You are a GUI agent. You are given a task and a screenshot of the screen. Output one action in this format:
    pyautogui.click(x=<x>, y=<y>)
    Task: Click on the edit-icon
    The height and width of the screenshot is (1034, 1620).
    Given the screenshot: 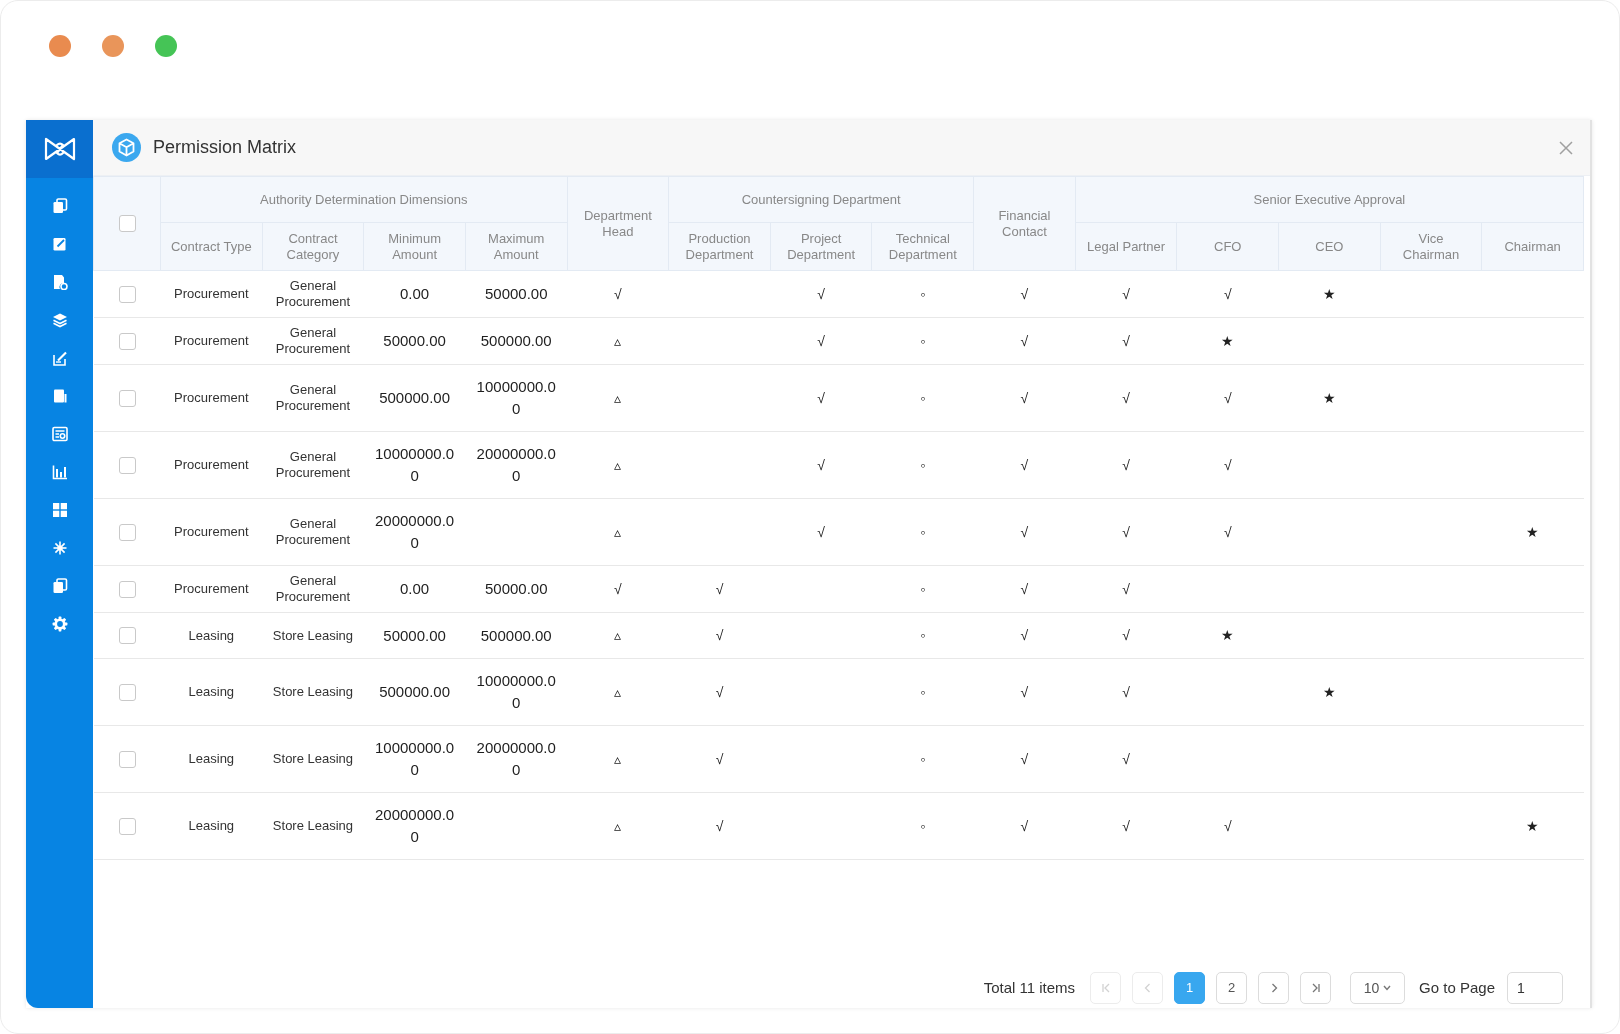 What is the action you would take?
    pyautogui.click(x=59, y=244)
    